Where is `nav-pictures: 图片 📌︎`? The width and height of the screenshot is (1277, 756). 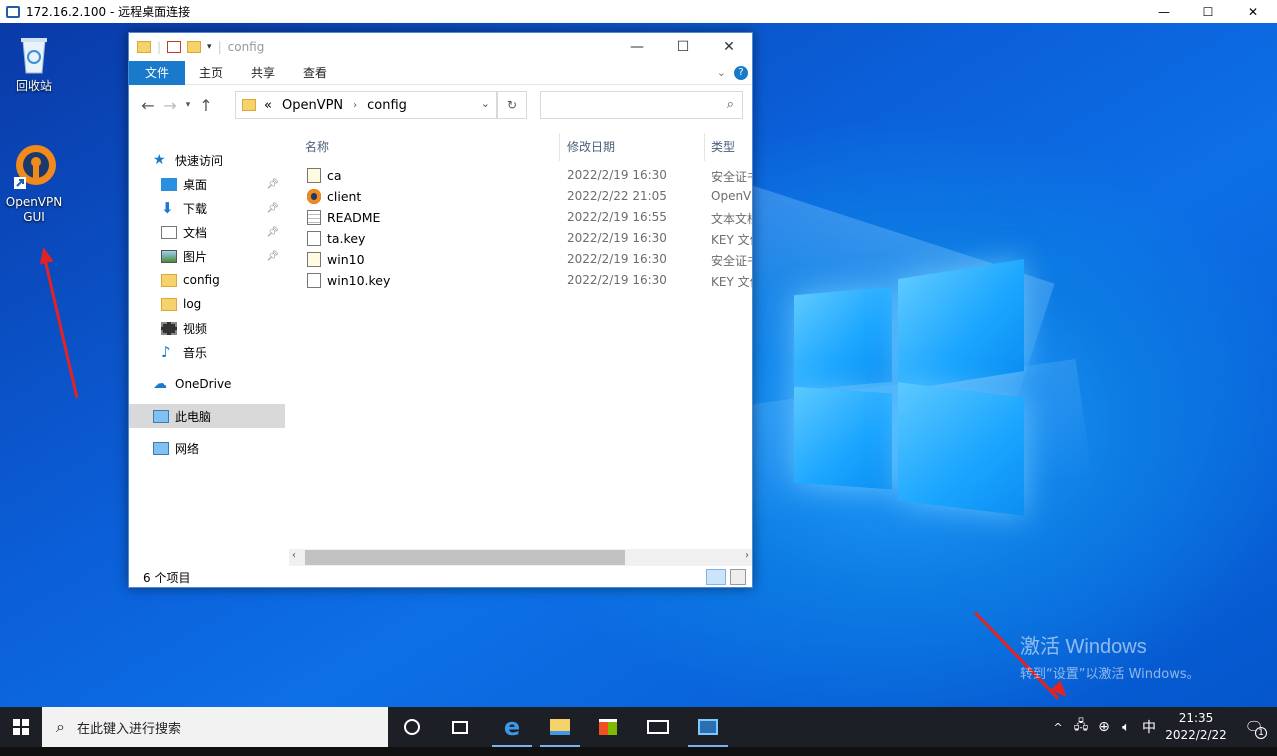
nav-pictures: 图片 📌︎ is located at coordinates (207, 256).